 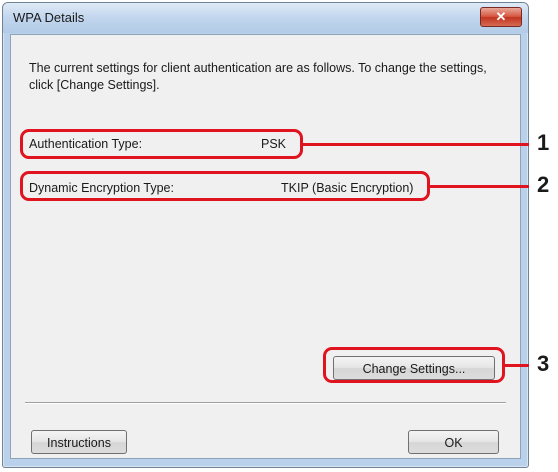 What do you see at coordinates (543, 142) in the screenshot?
I see `callout-number-1: 1` at bounding box center [543, 142].